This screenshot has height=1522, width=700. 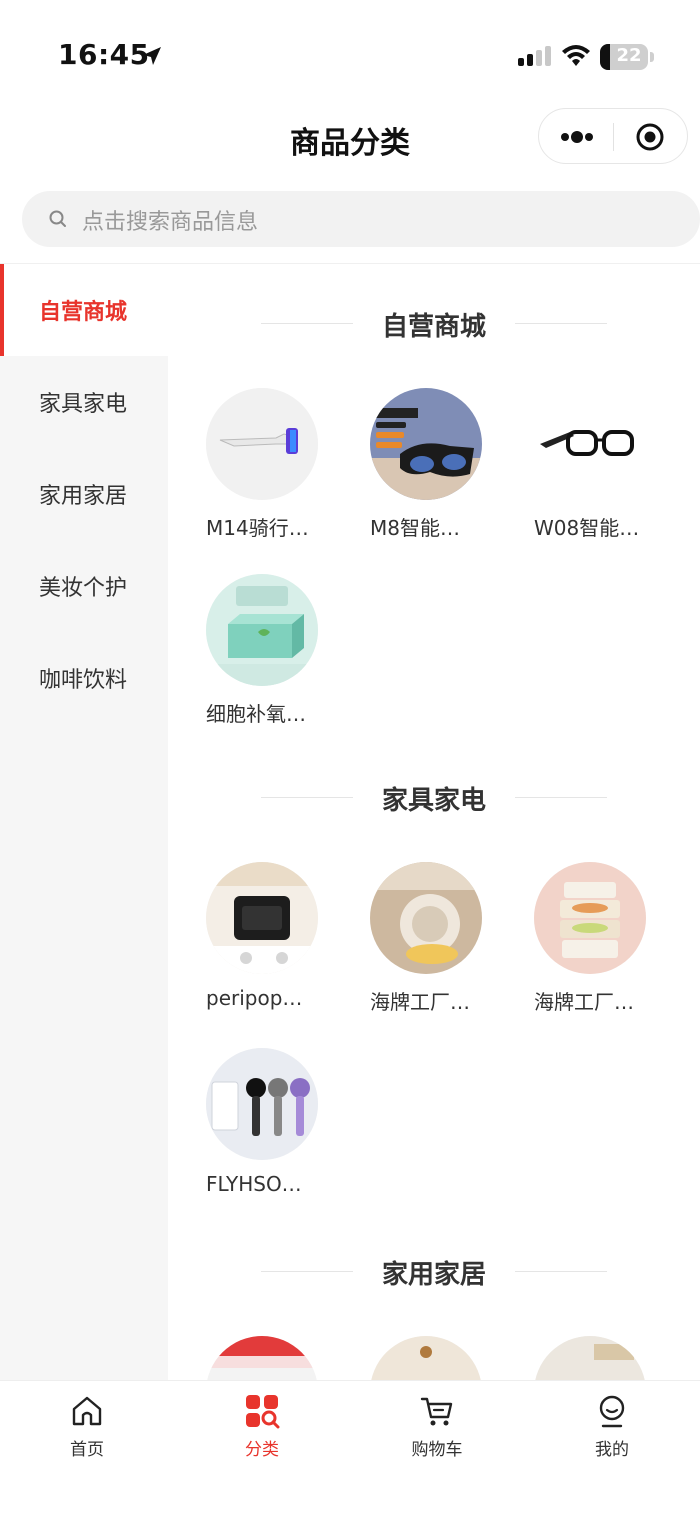 I want to click on sidebar-item-label: 咖啡饮料, so click(x=83, y=680).